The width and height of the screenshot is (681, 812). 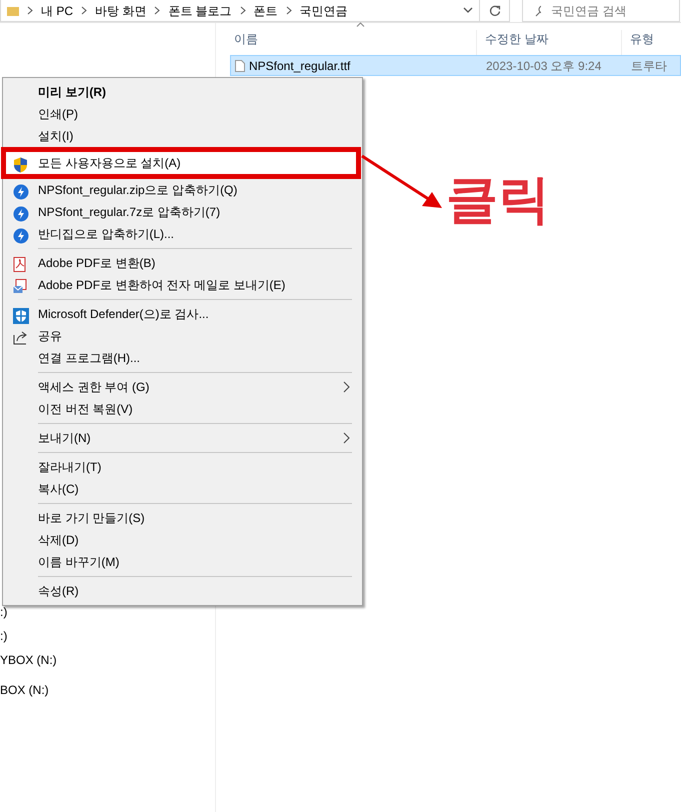 What do you see at coordinates (182, 387) in the screenshot?
I see `menu-item: 액세스 권한 부여 (G)` at bounding box center [182, 387].